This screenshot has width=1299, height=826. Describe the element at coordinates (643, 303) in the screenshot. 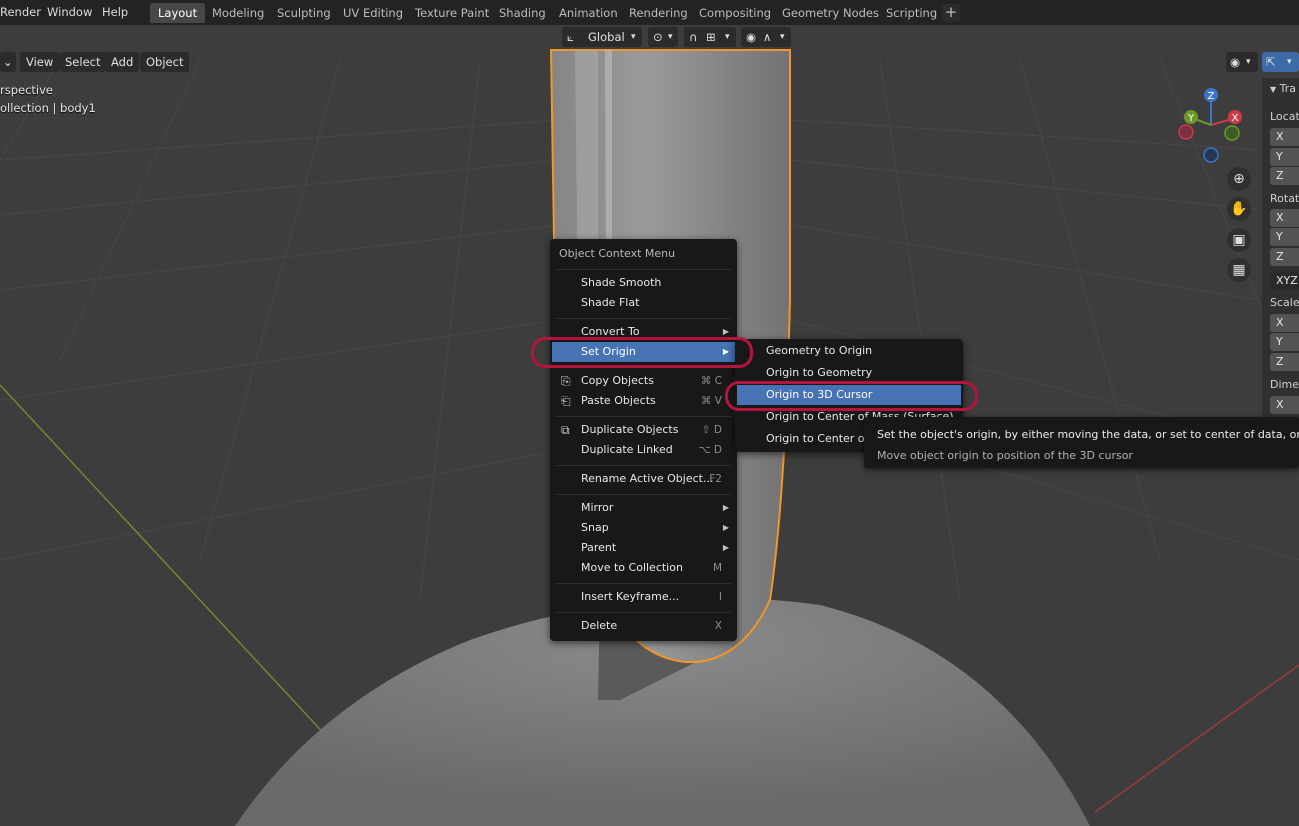

I see `shade-flat-item: Shade Flat` at that location.